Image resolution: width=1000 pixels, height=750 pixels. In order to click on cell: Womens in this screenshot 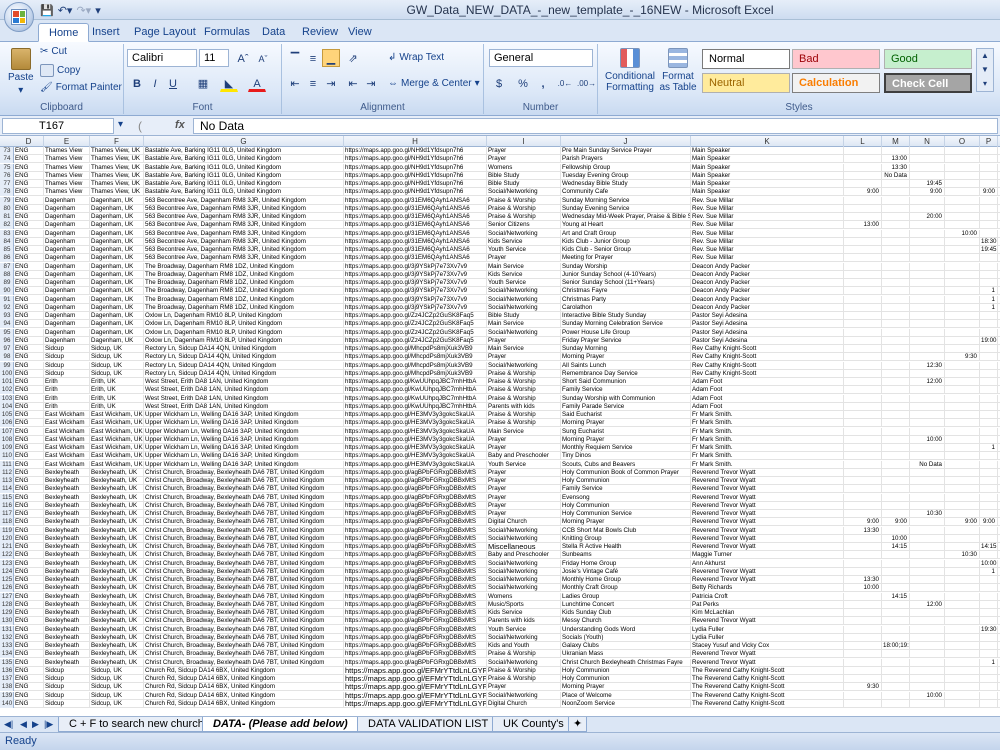, I will do `click(524, 167)`.